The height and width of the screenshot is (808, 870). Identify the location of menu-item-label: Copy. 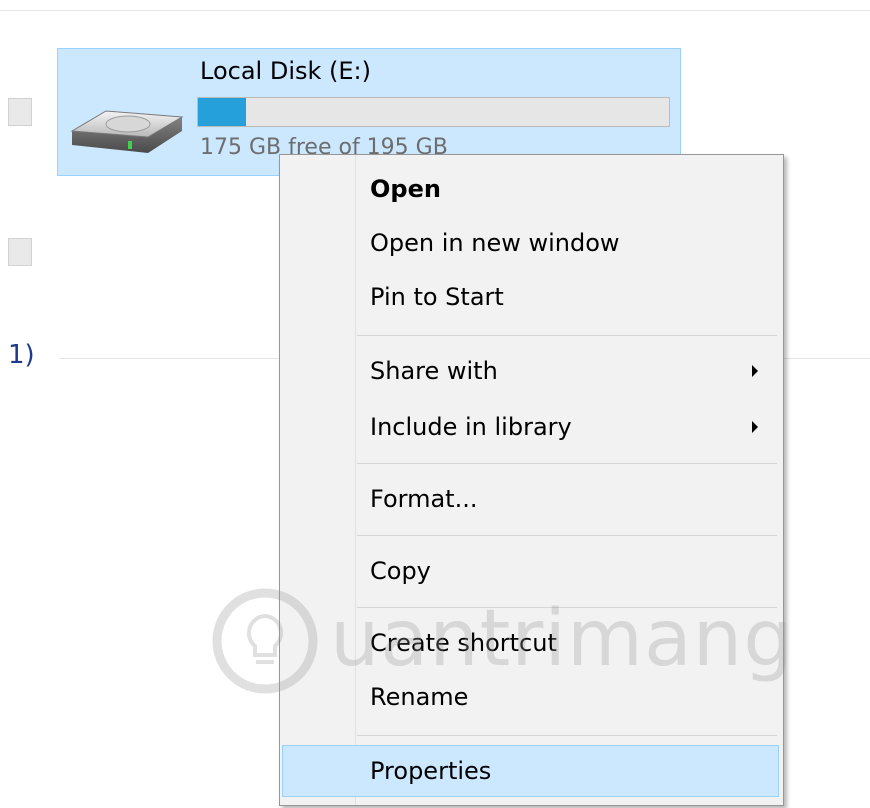
(400, 571).